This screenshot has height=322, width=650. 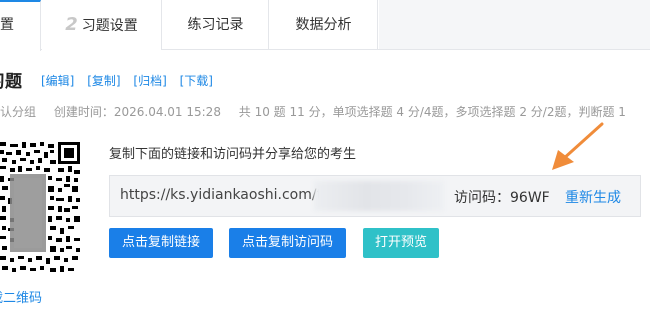 What do you see at coordinates (514, 24) in the screenshot?
I see `tab-bar-filler` at bounding box center [514, 24].